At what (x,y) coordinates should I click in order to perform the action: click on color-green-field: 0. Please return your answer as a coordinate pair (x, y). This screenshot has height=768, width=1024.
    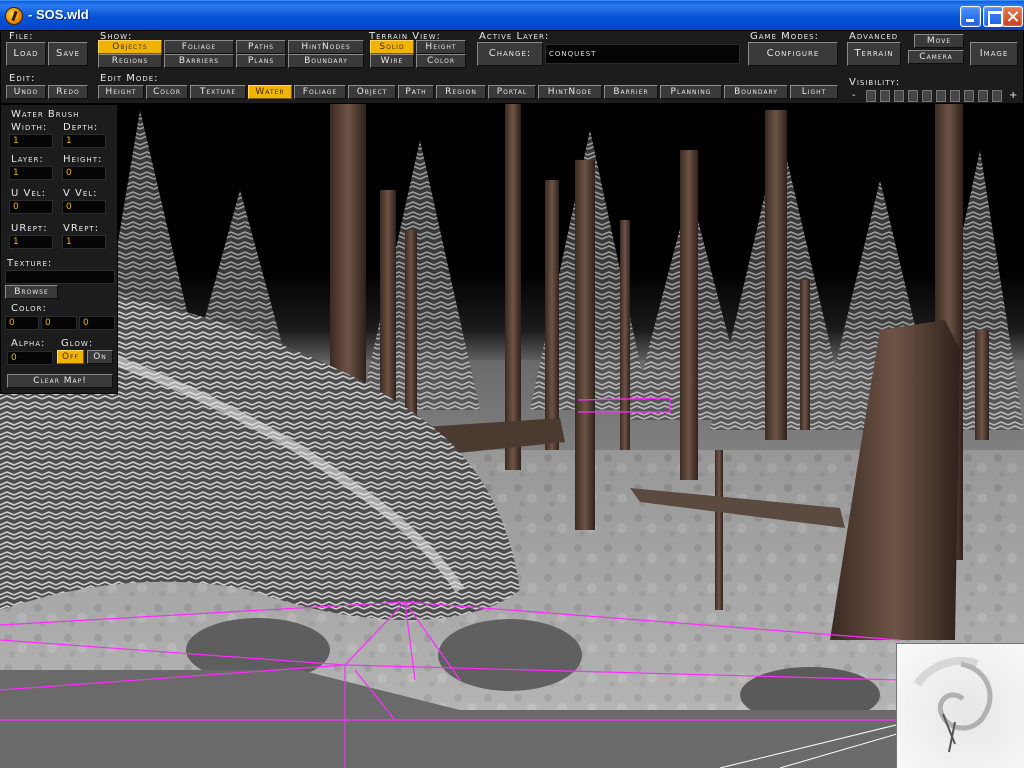
    Looking at the image, I should click on (59, 323).